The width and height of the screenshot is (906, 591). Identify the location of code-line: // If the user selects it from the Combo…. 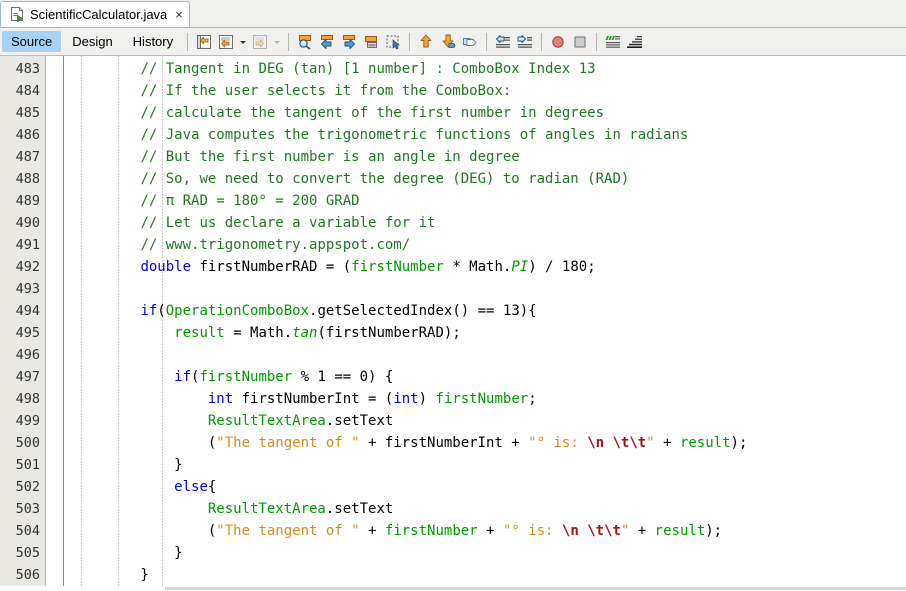
(489, 91).